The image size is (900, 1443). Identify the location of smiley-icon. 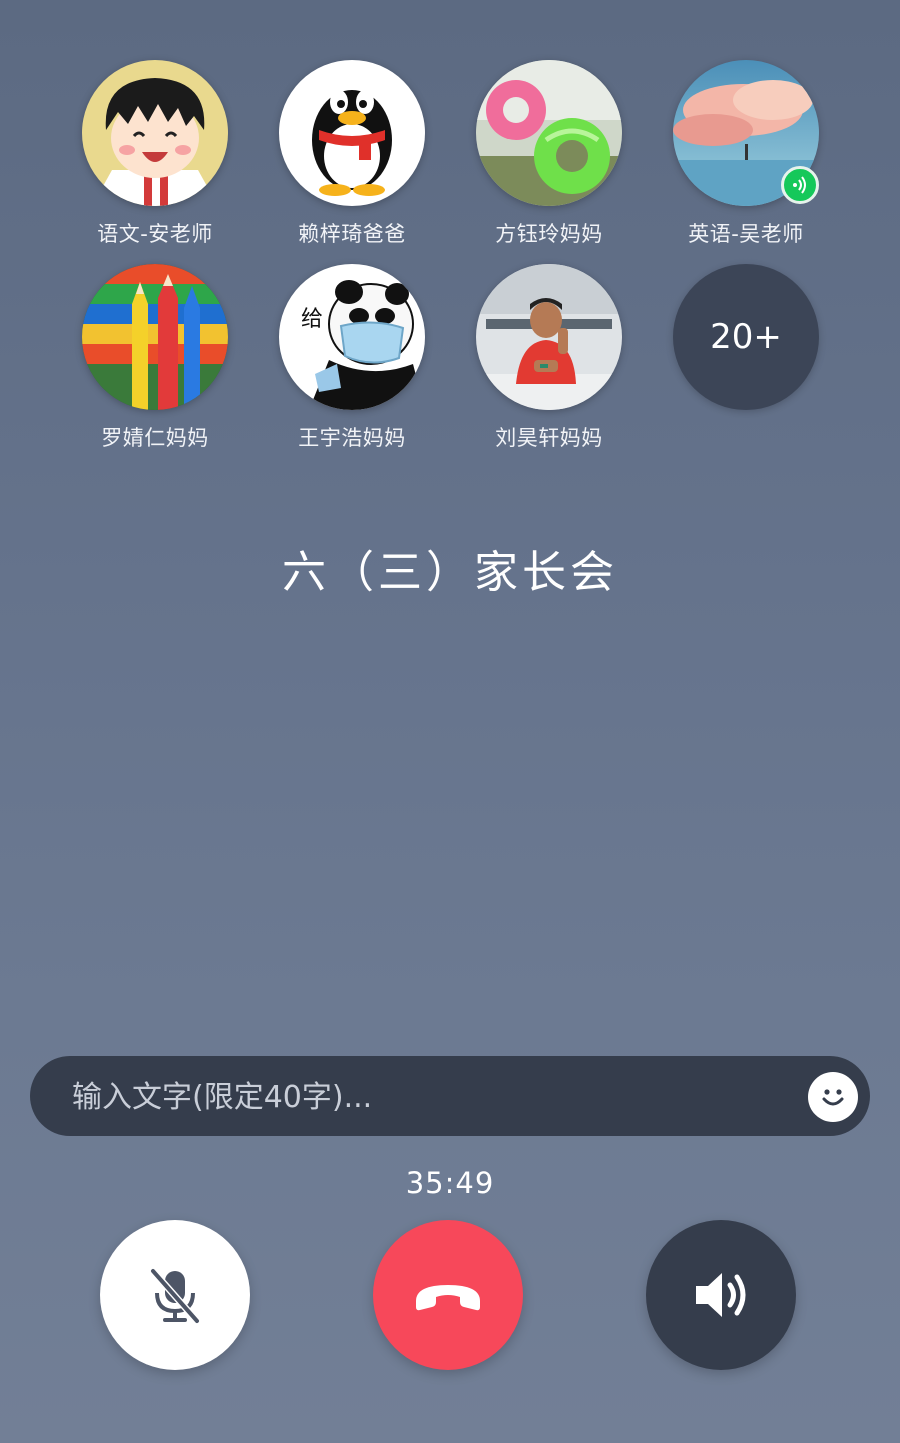
(833, 1097).